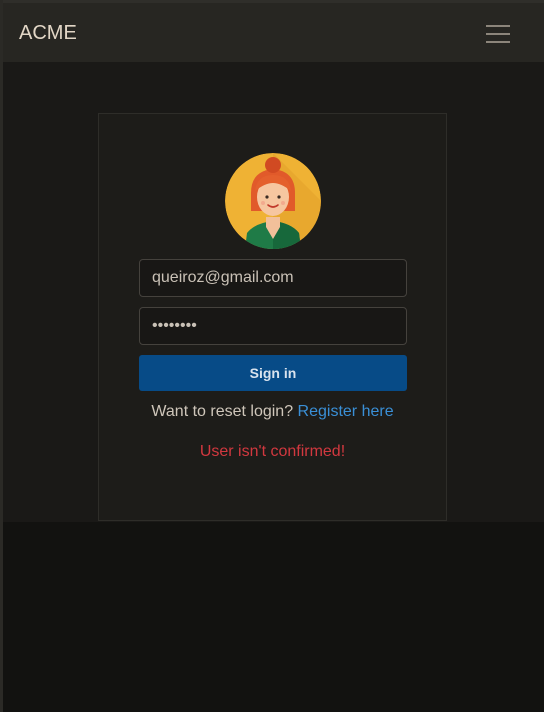  Describe the element at coordinates (499, 35) in the screenshot. I see `hamburger-menu-icon` at that location.